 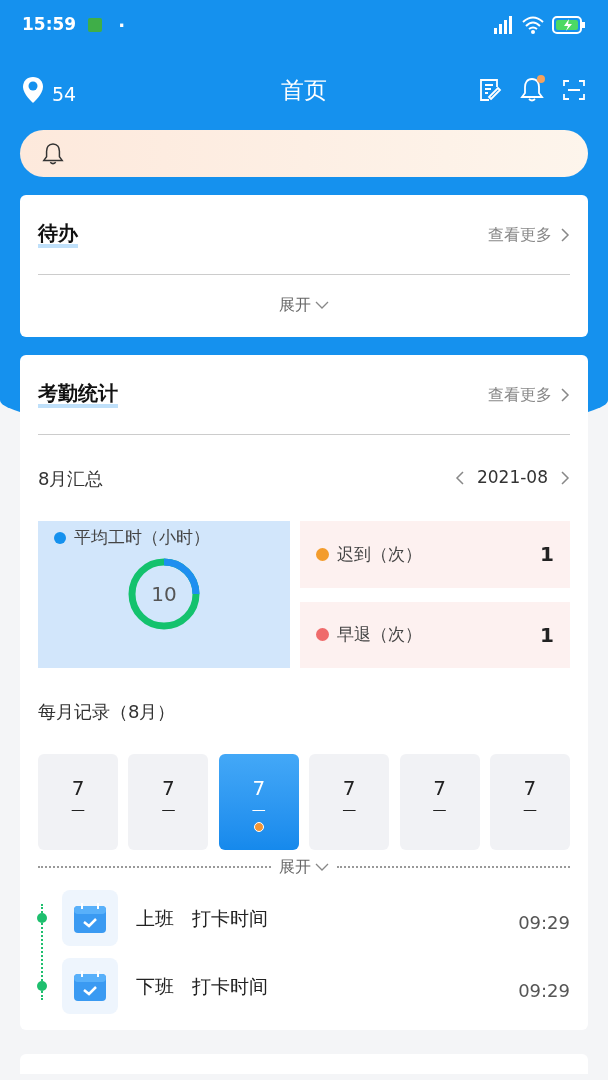 What do you see at coordinates (155, 918) in the screenshot?
I see `record-type: 上班` at bounding box center [155, 918].